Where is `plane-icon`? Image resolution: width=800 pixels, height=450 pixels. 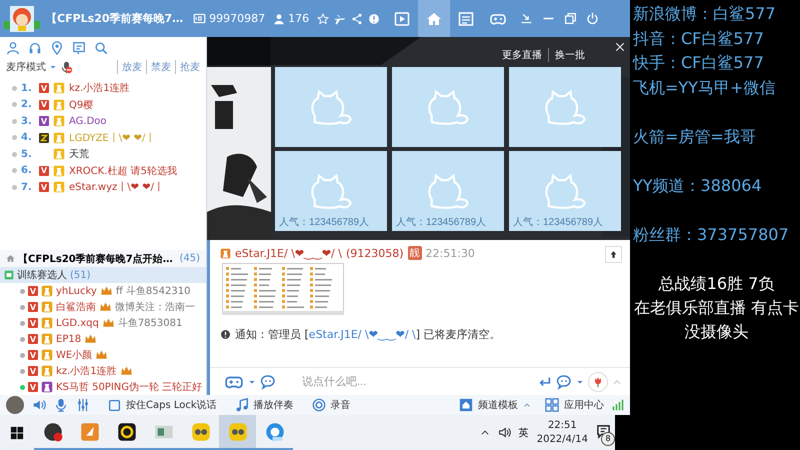 plane-icon is located at coordinates (340, 18).